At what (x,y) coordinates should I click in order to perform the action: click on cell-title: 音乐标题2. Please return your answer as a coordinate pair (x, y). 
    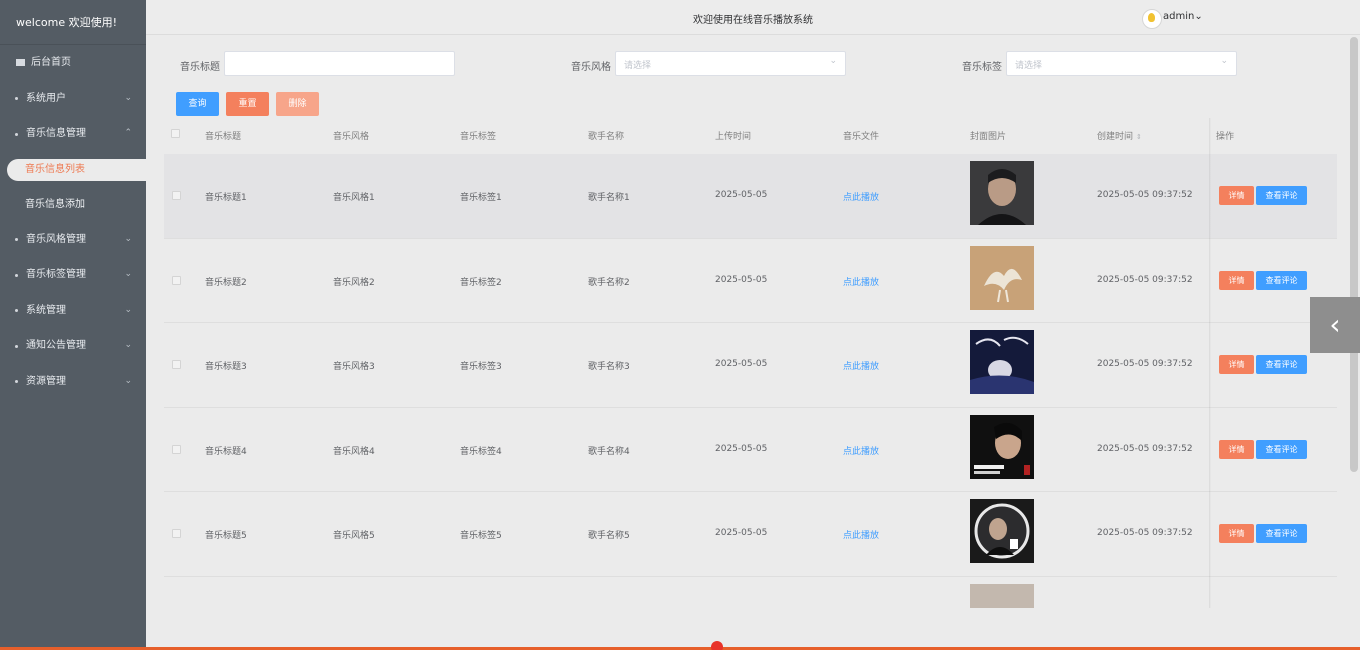
    Looking at the image, I should click on (226, 282).